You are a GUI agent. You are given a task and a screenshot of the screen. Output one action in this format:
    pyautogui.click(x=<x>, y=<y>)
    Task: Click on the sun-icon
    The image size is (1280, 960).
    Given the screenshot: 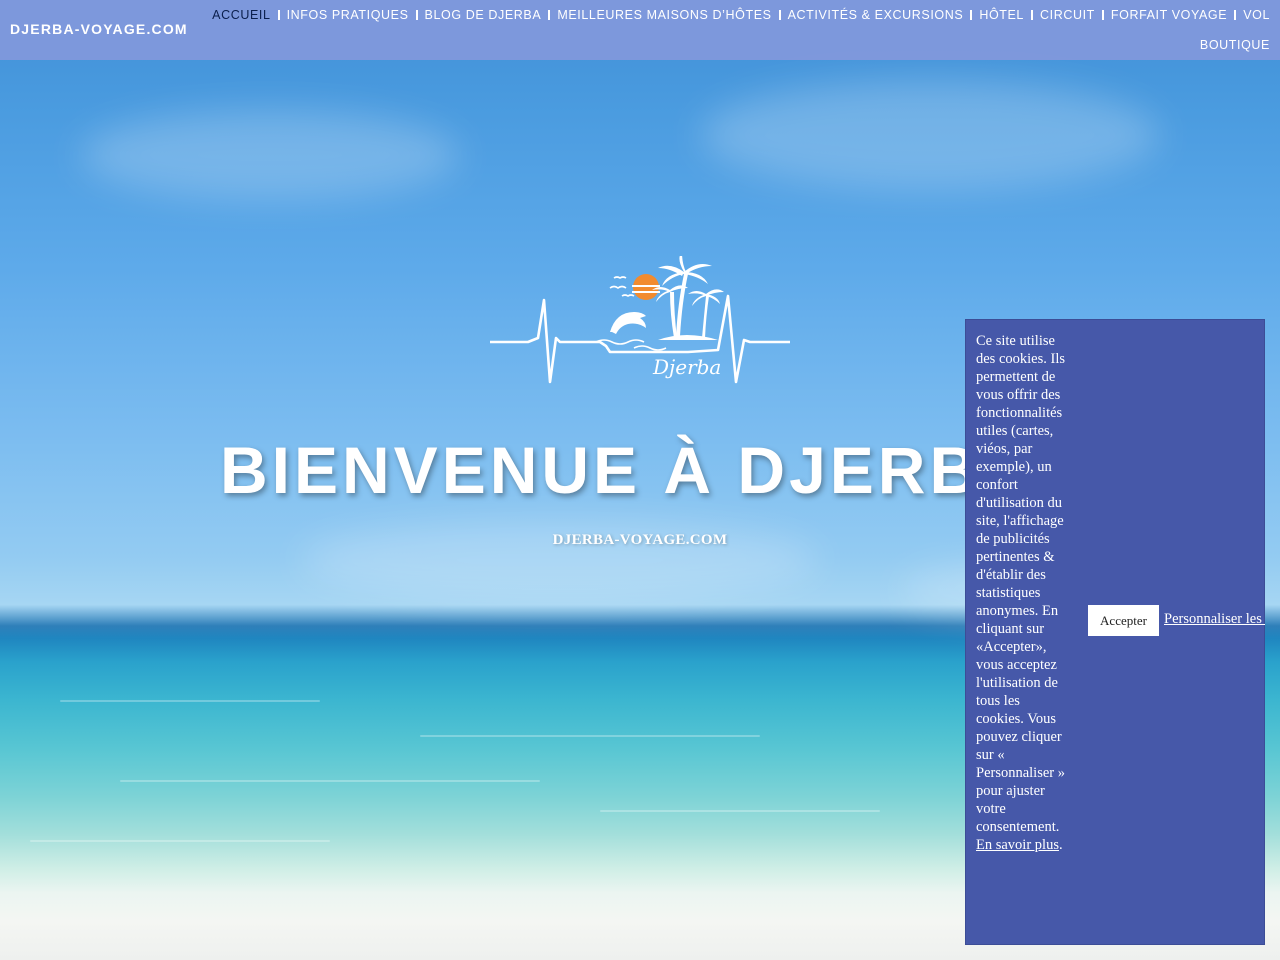 What is the action you would take?
    pyautogui.click(x=646, y=287)
    